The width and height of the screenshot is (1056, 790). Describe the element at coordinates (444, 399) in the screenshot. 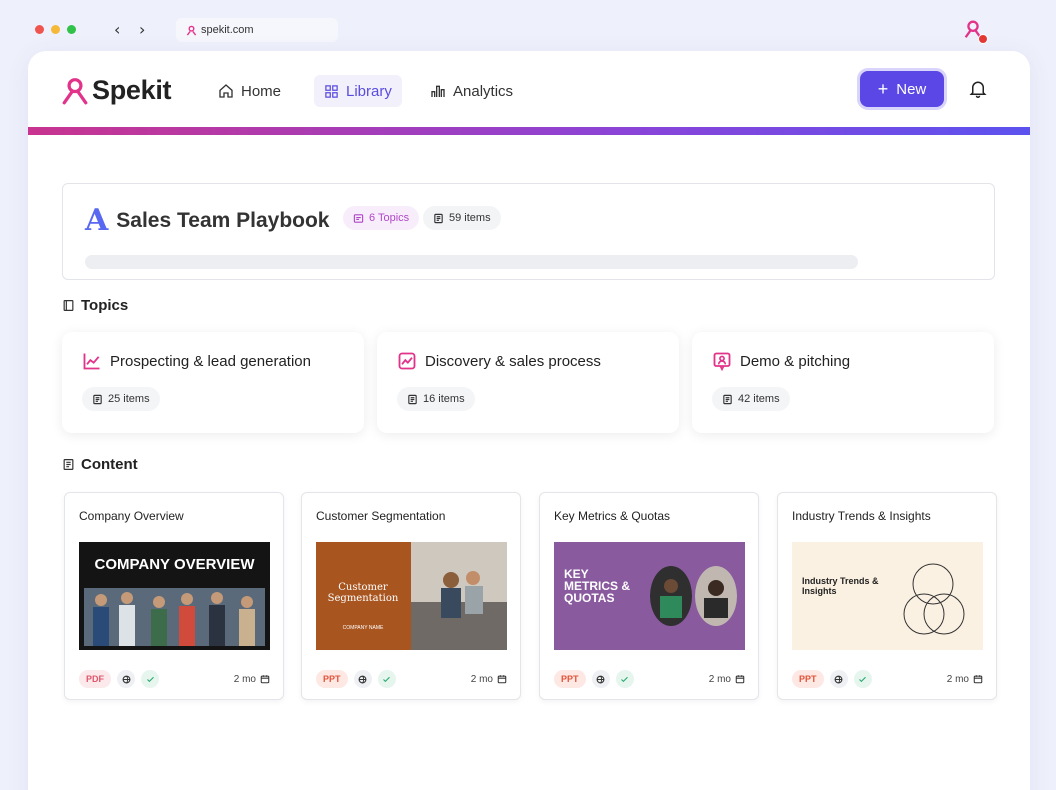

I see `topic-count: 16 items` at that location.